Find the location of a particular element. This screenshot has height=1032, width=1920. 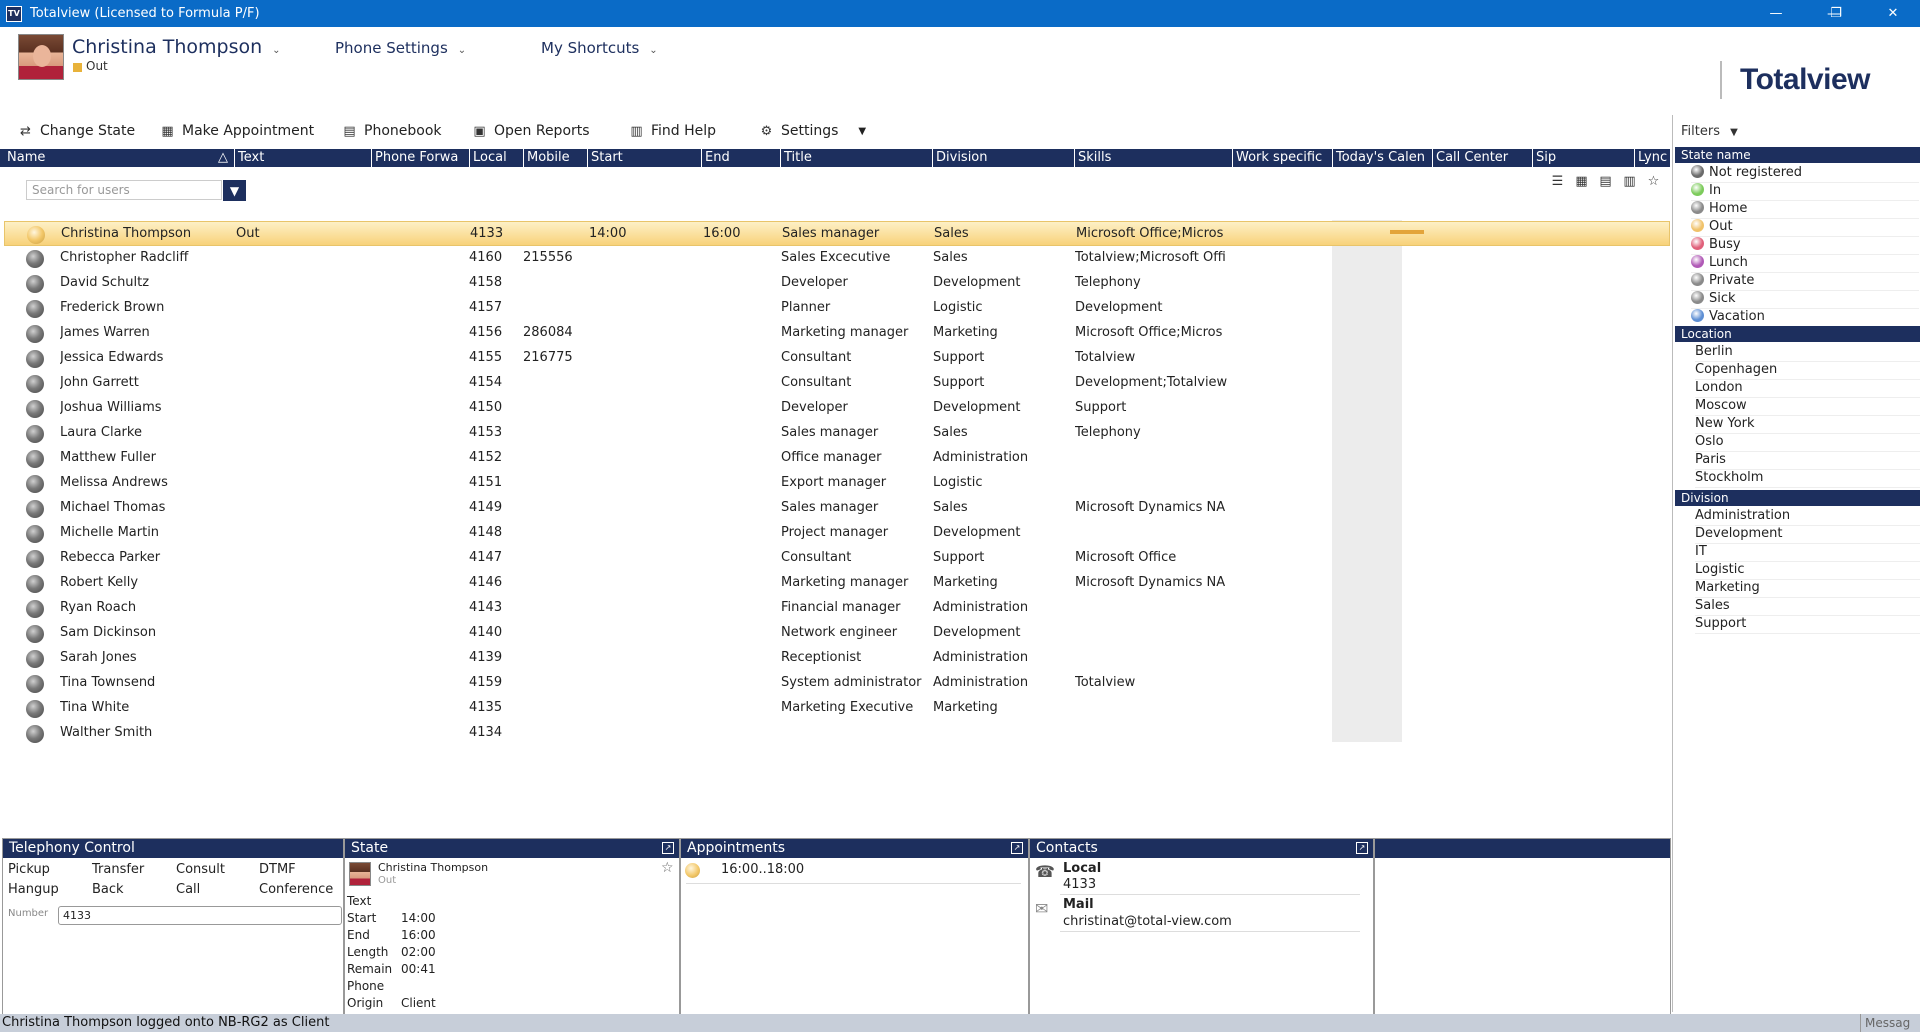

table-row: Walther Smith 4134 is located at coordinates (837, 733).